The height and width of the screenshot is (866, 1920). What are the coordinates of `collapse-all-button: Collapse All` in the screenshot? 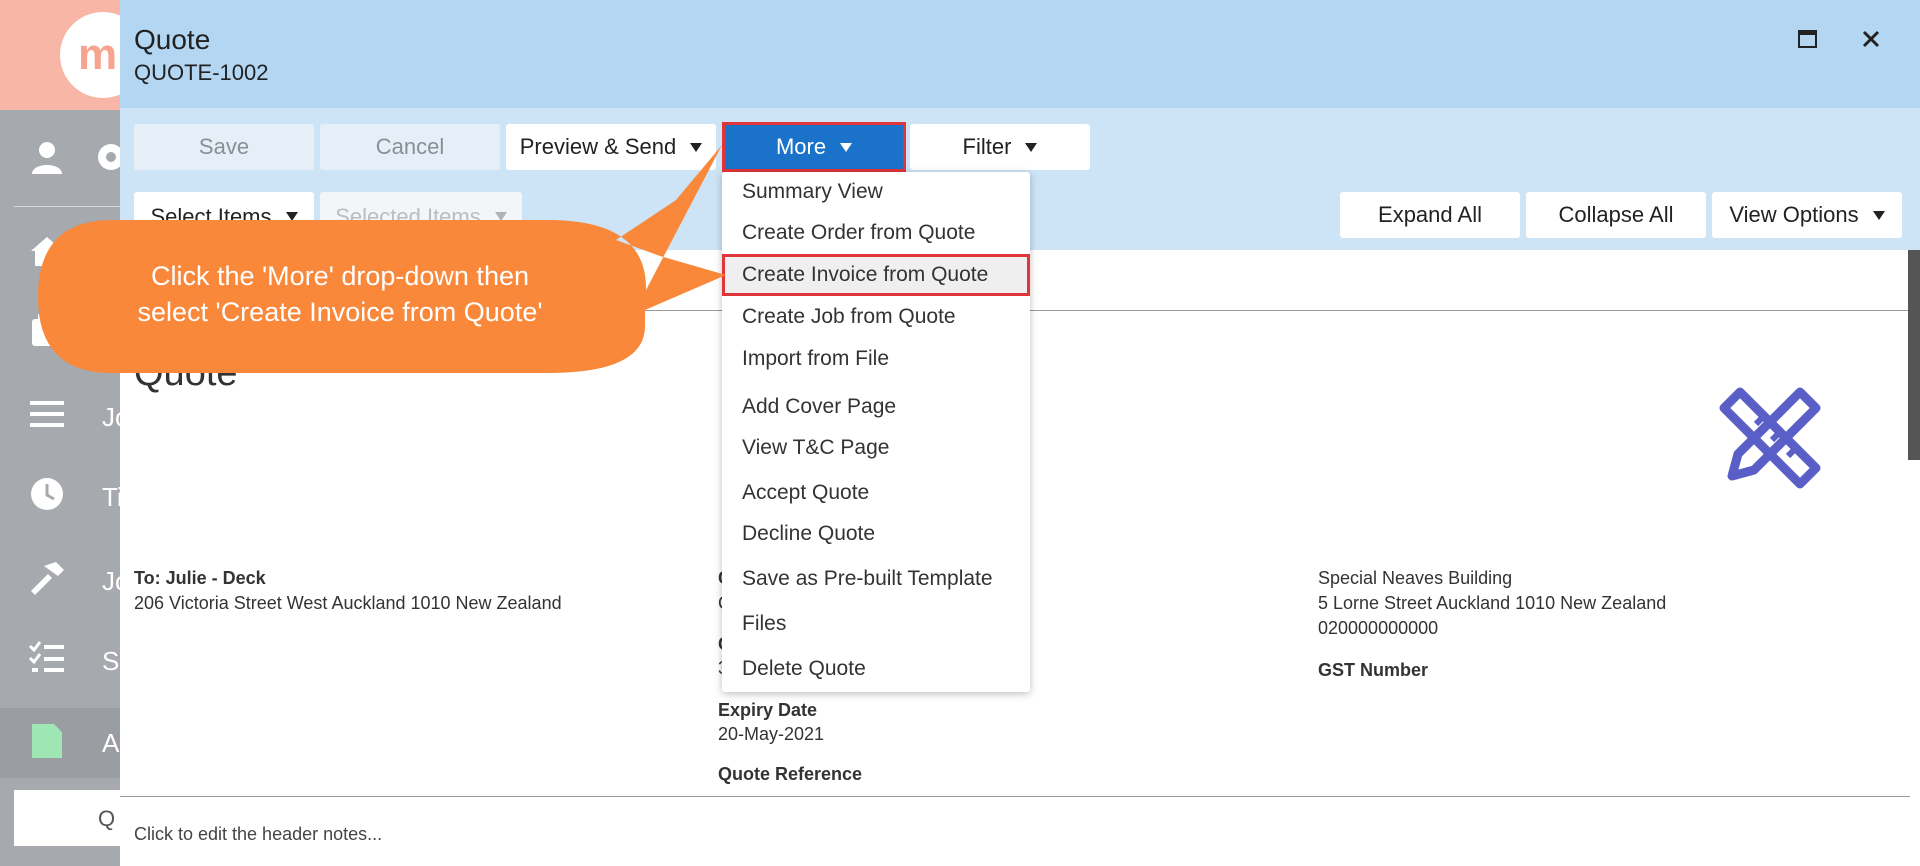 It's located at (1616, 215).